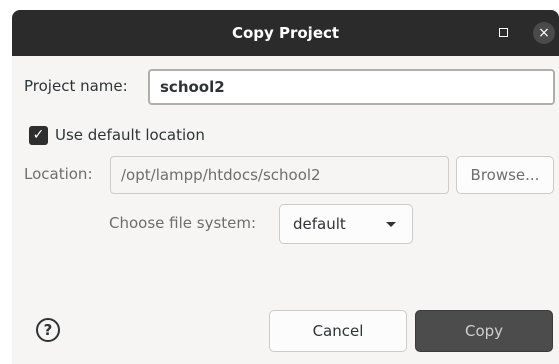 The height and width of the screenshot is (364, 559). What do you see at coordinates (319, 224) in the screenshot?
I see `file-system-value: default` at bounding box center [319, 224].